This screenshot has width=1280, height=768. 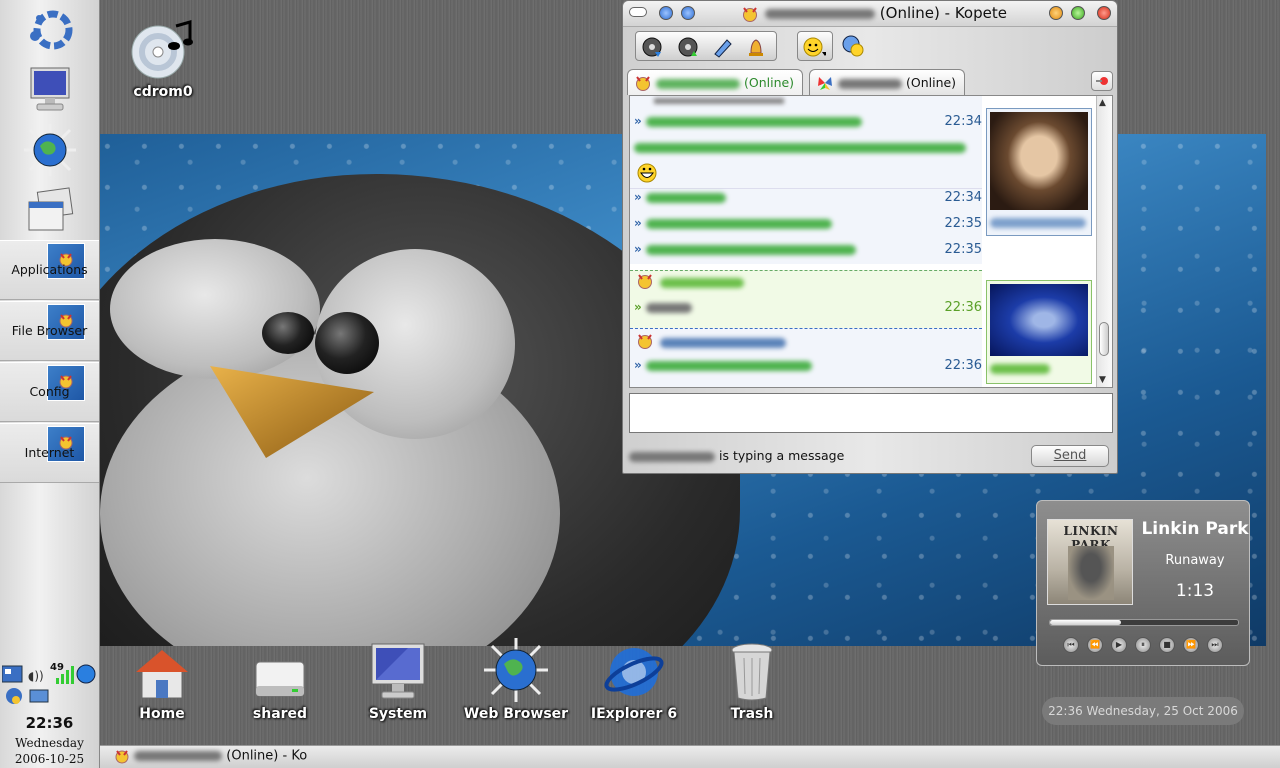 What do you see at coordinates (1095, 645) in the screenshot?
I see `rewind-icon: ⏪` at bounding box center [1095, 645].